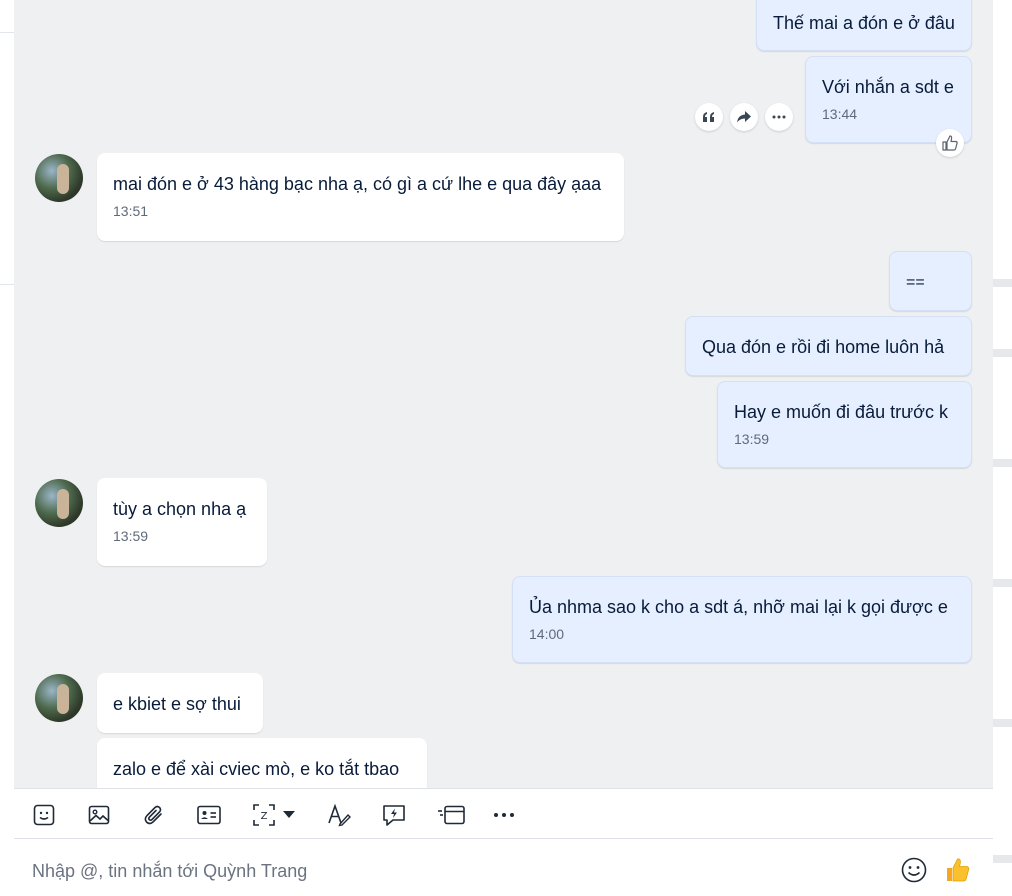  Describe the element at coordinates (394, 815) in the screenshot. I see `quick-message-icon` at that location.